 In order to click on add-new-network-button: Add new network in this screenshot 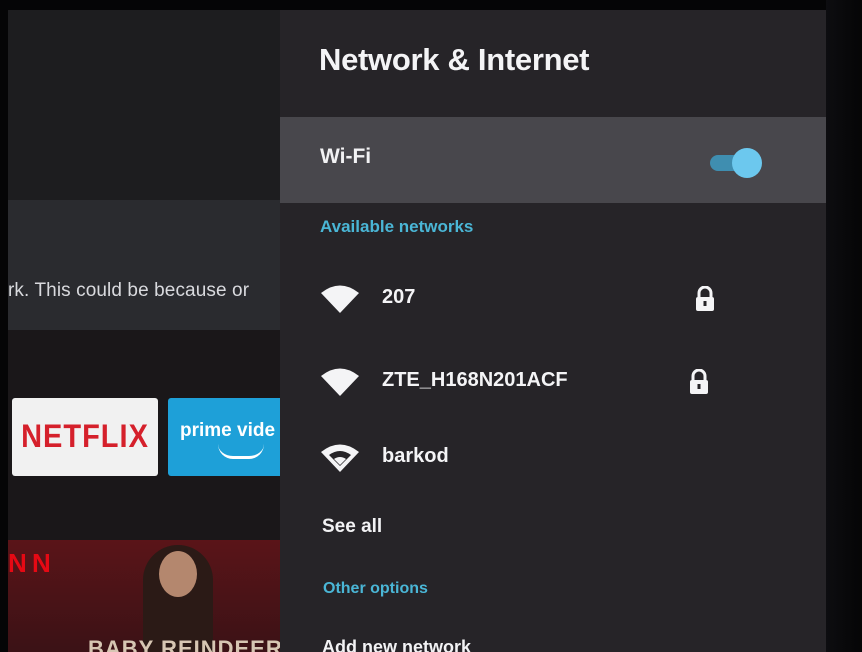, I will do `click(396, 644)`.